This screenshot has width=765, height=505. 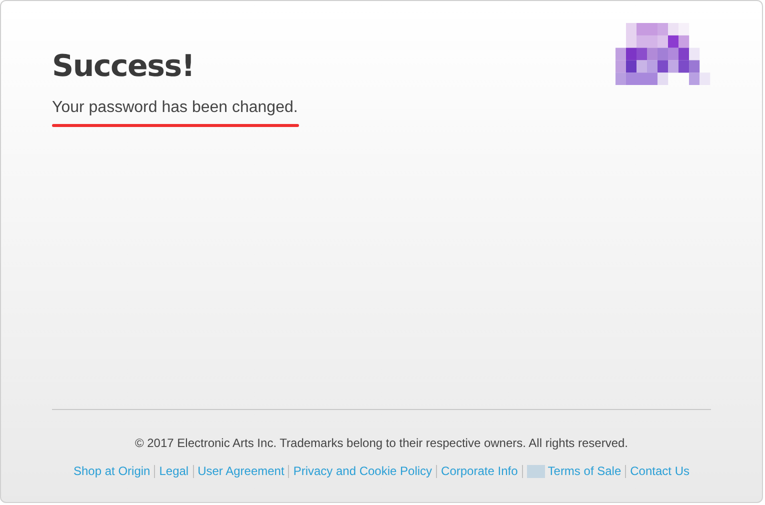 I want to click on footer-link: Contact Us, so click(x=660, y=471).